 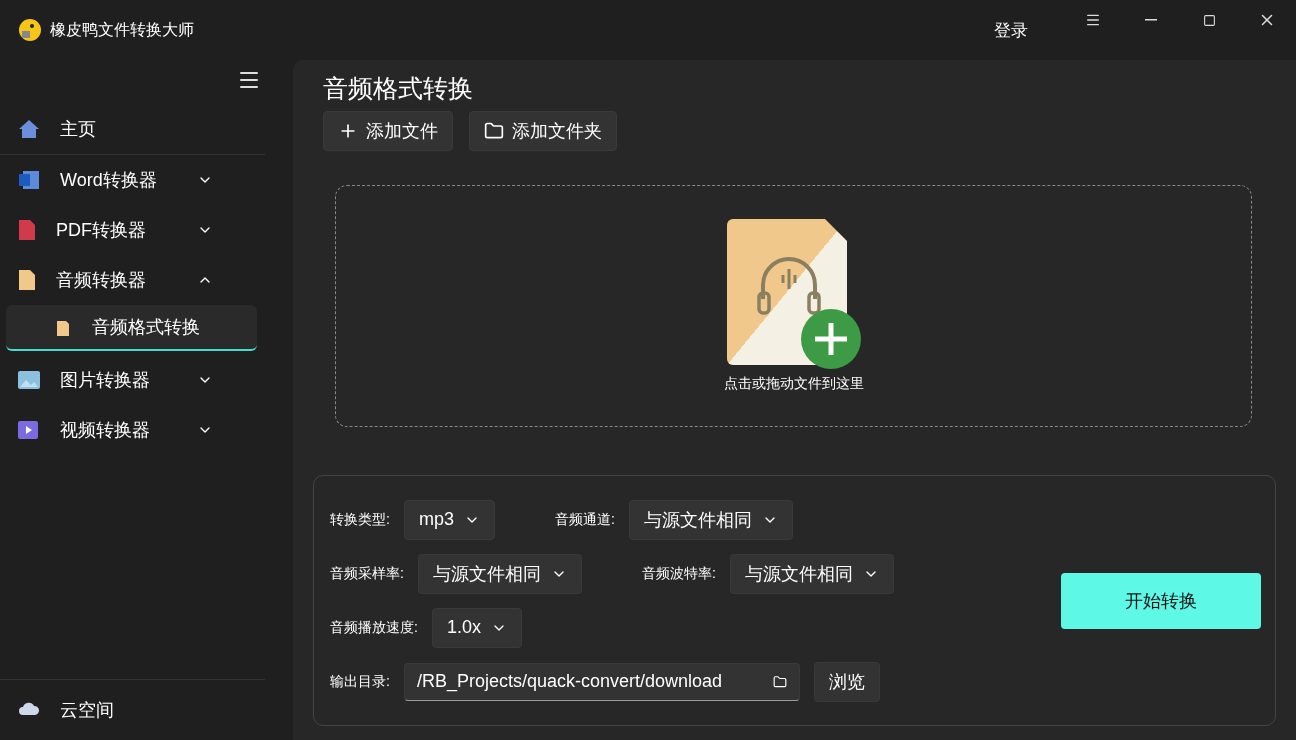 I want to click on sidebar-item: 主页, so click(x=132, y=129).